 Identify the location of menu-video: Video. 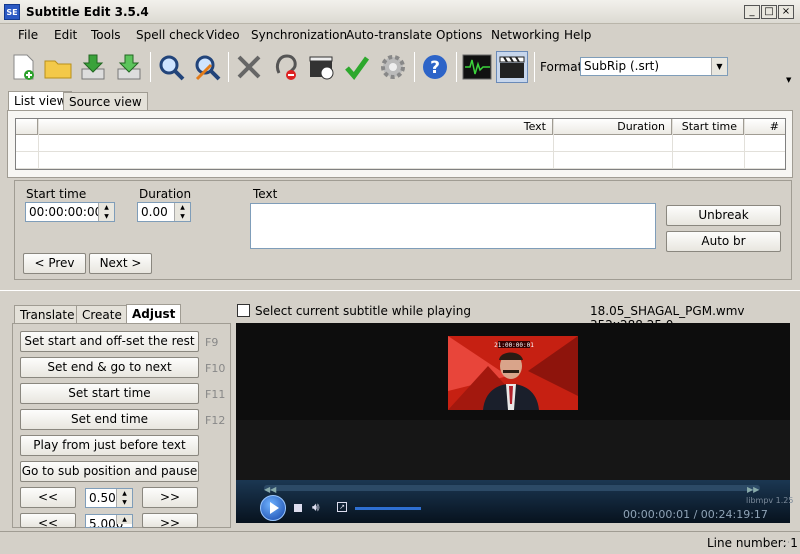
(223, 35).